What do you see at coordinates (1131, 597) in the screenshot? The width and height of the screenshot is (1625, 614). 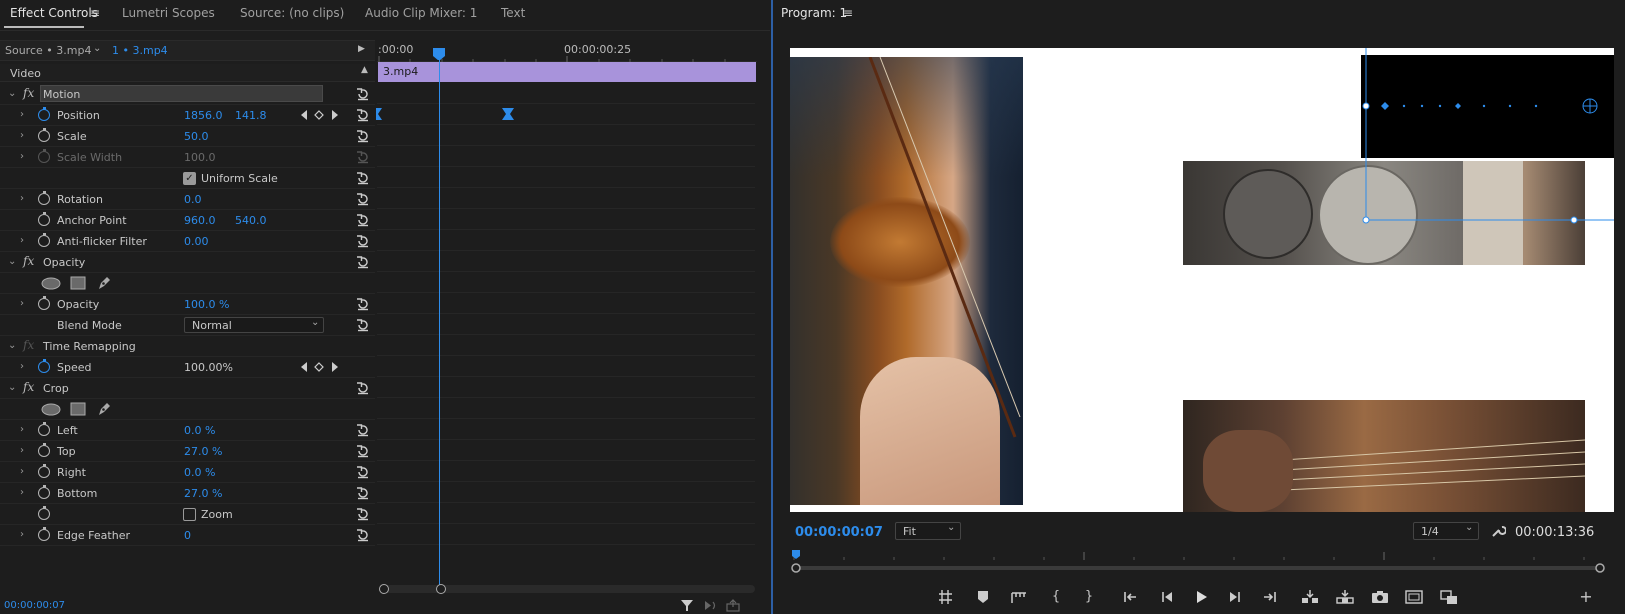 I see `go-to-in-icon` at bounding box center [1131, 597].